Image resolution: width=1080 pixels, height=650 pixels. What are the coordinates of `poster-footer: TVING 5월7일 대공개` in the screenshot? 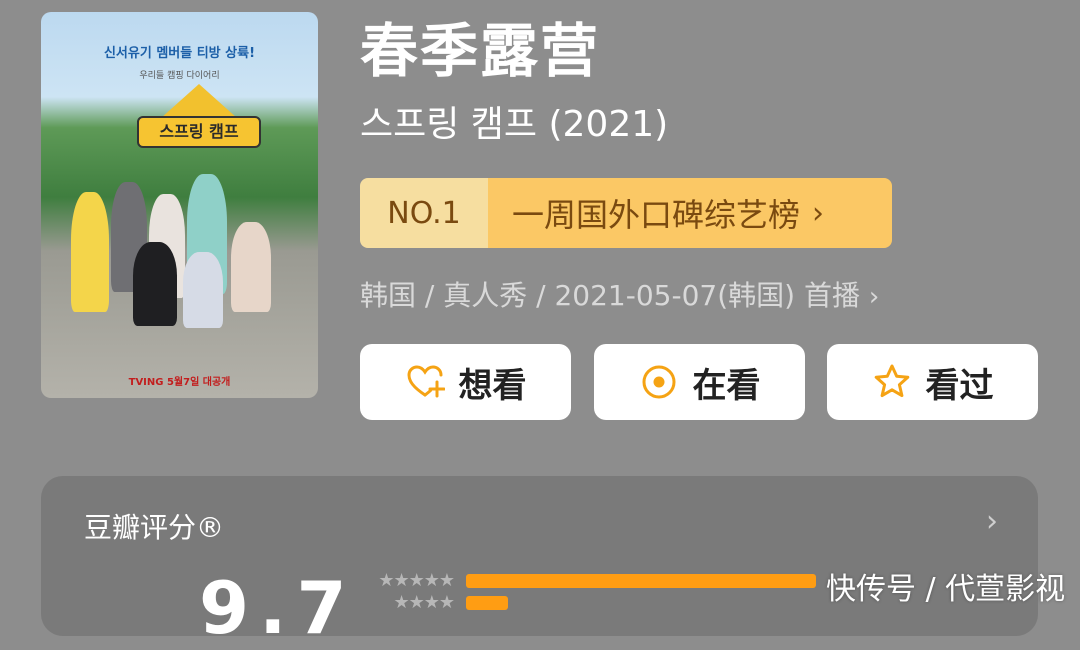 It's located at (179, 382).